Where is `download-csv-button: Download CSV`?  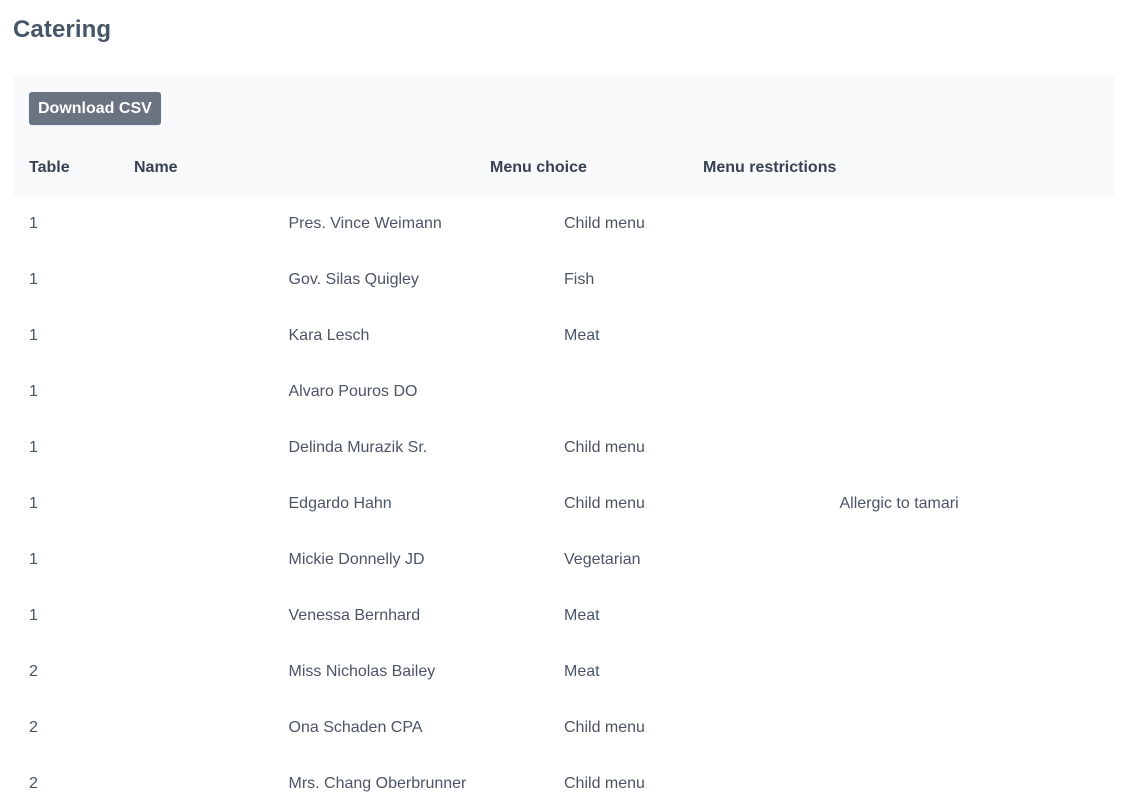 download-csv-button: Download CSV is located at coordinates (95, 108).